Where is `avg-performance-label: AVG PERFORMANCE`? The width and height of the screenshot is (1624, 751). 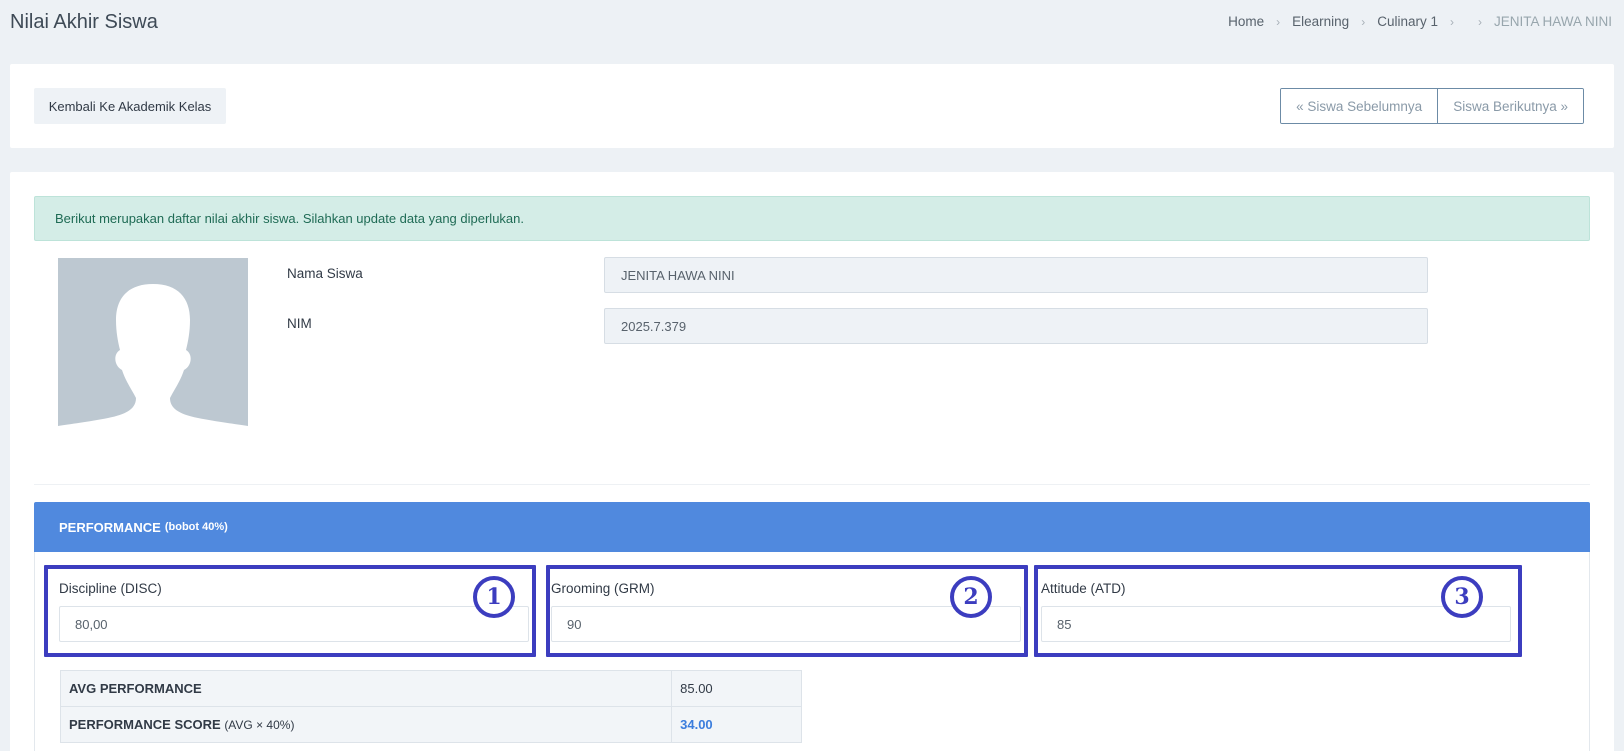
avg-performance-label: AVG PERFORMANCE is located at coordinates (366, 688).